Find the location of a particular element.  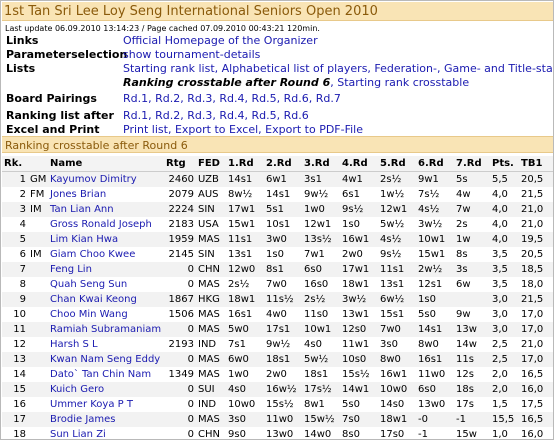

cell-rd2: 6w1 is located at coordinates (283, 179).